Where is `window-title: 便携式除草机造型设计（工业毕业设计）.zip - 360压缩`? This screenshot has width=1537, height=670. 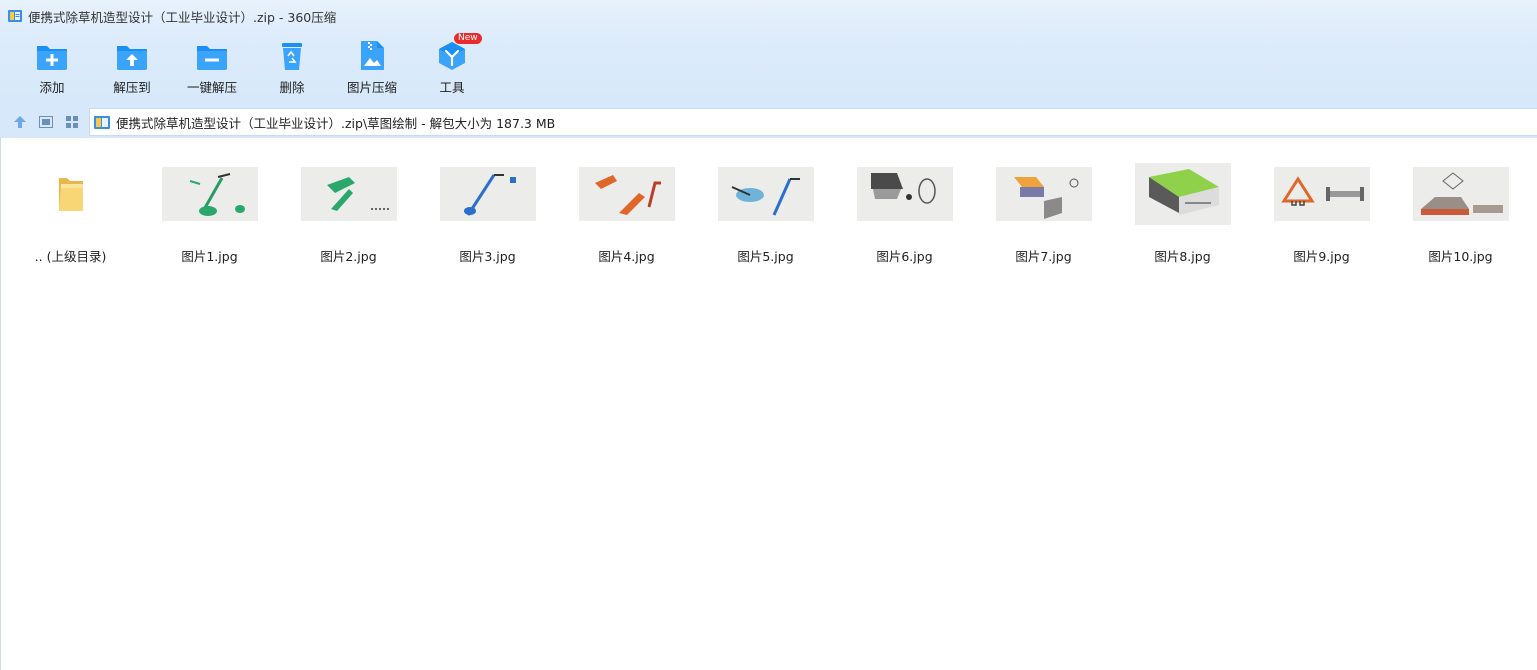
window-title: 便携式除草机造型设计（工业毕业设计）.zip - 360压缩 is located at coordinates (182, 17).